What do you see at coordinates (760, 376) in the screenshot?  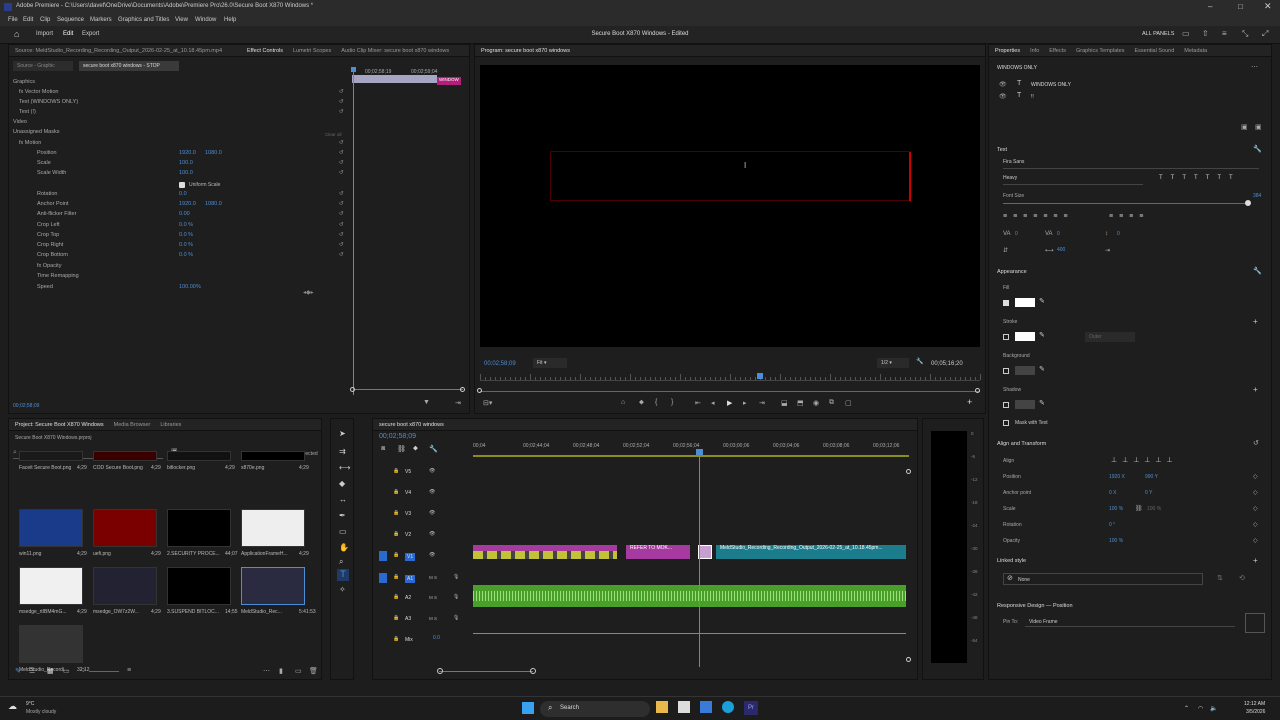 I see `program-playhead` at bounding box center [760, 376].